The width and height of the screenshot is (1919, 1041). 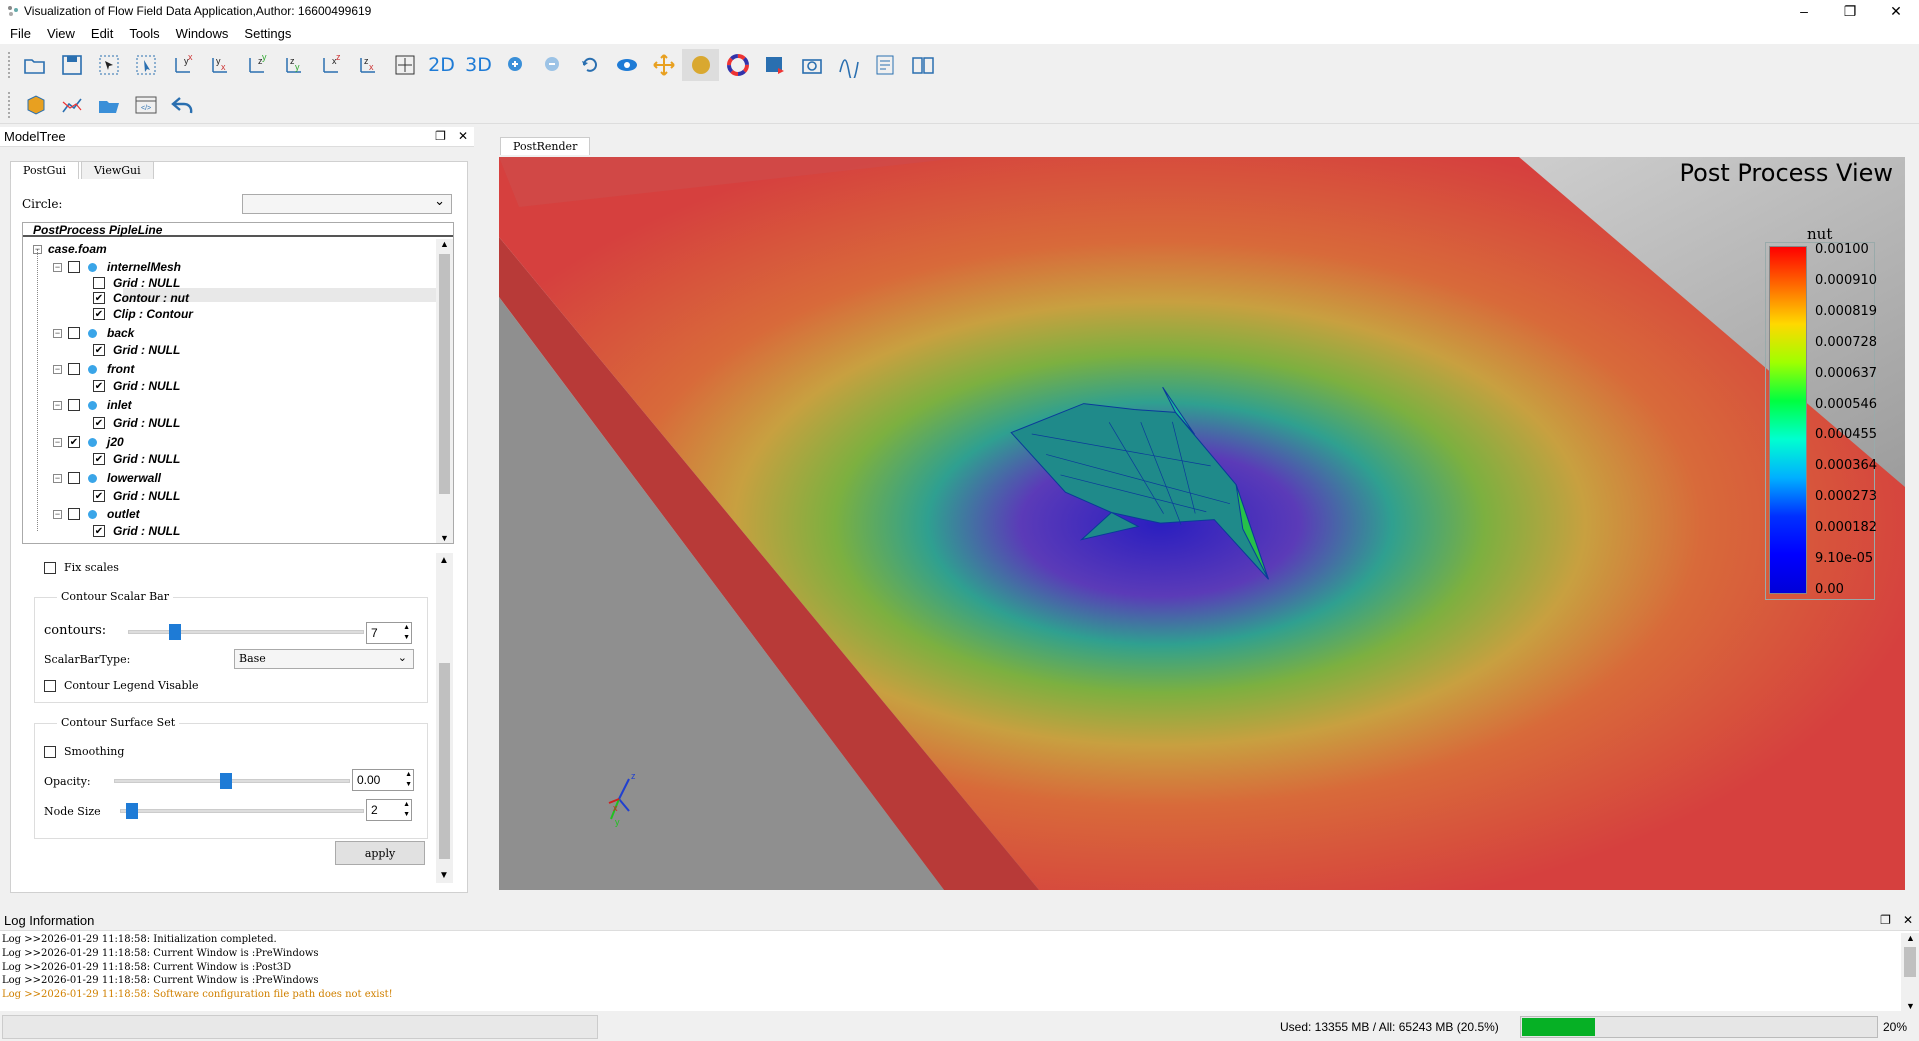 I want to click on tree-leaf: ✔ Clip : Contour, so click(x=143, y=314).